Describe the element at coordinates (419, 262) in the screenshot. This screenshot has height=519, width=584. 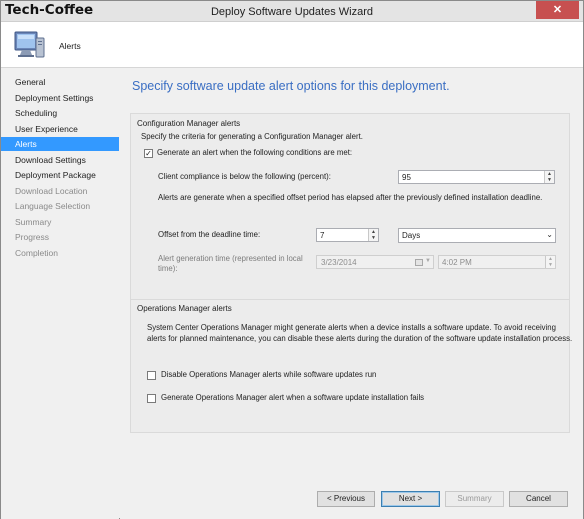
I see `calendar-icon` at that location.